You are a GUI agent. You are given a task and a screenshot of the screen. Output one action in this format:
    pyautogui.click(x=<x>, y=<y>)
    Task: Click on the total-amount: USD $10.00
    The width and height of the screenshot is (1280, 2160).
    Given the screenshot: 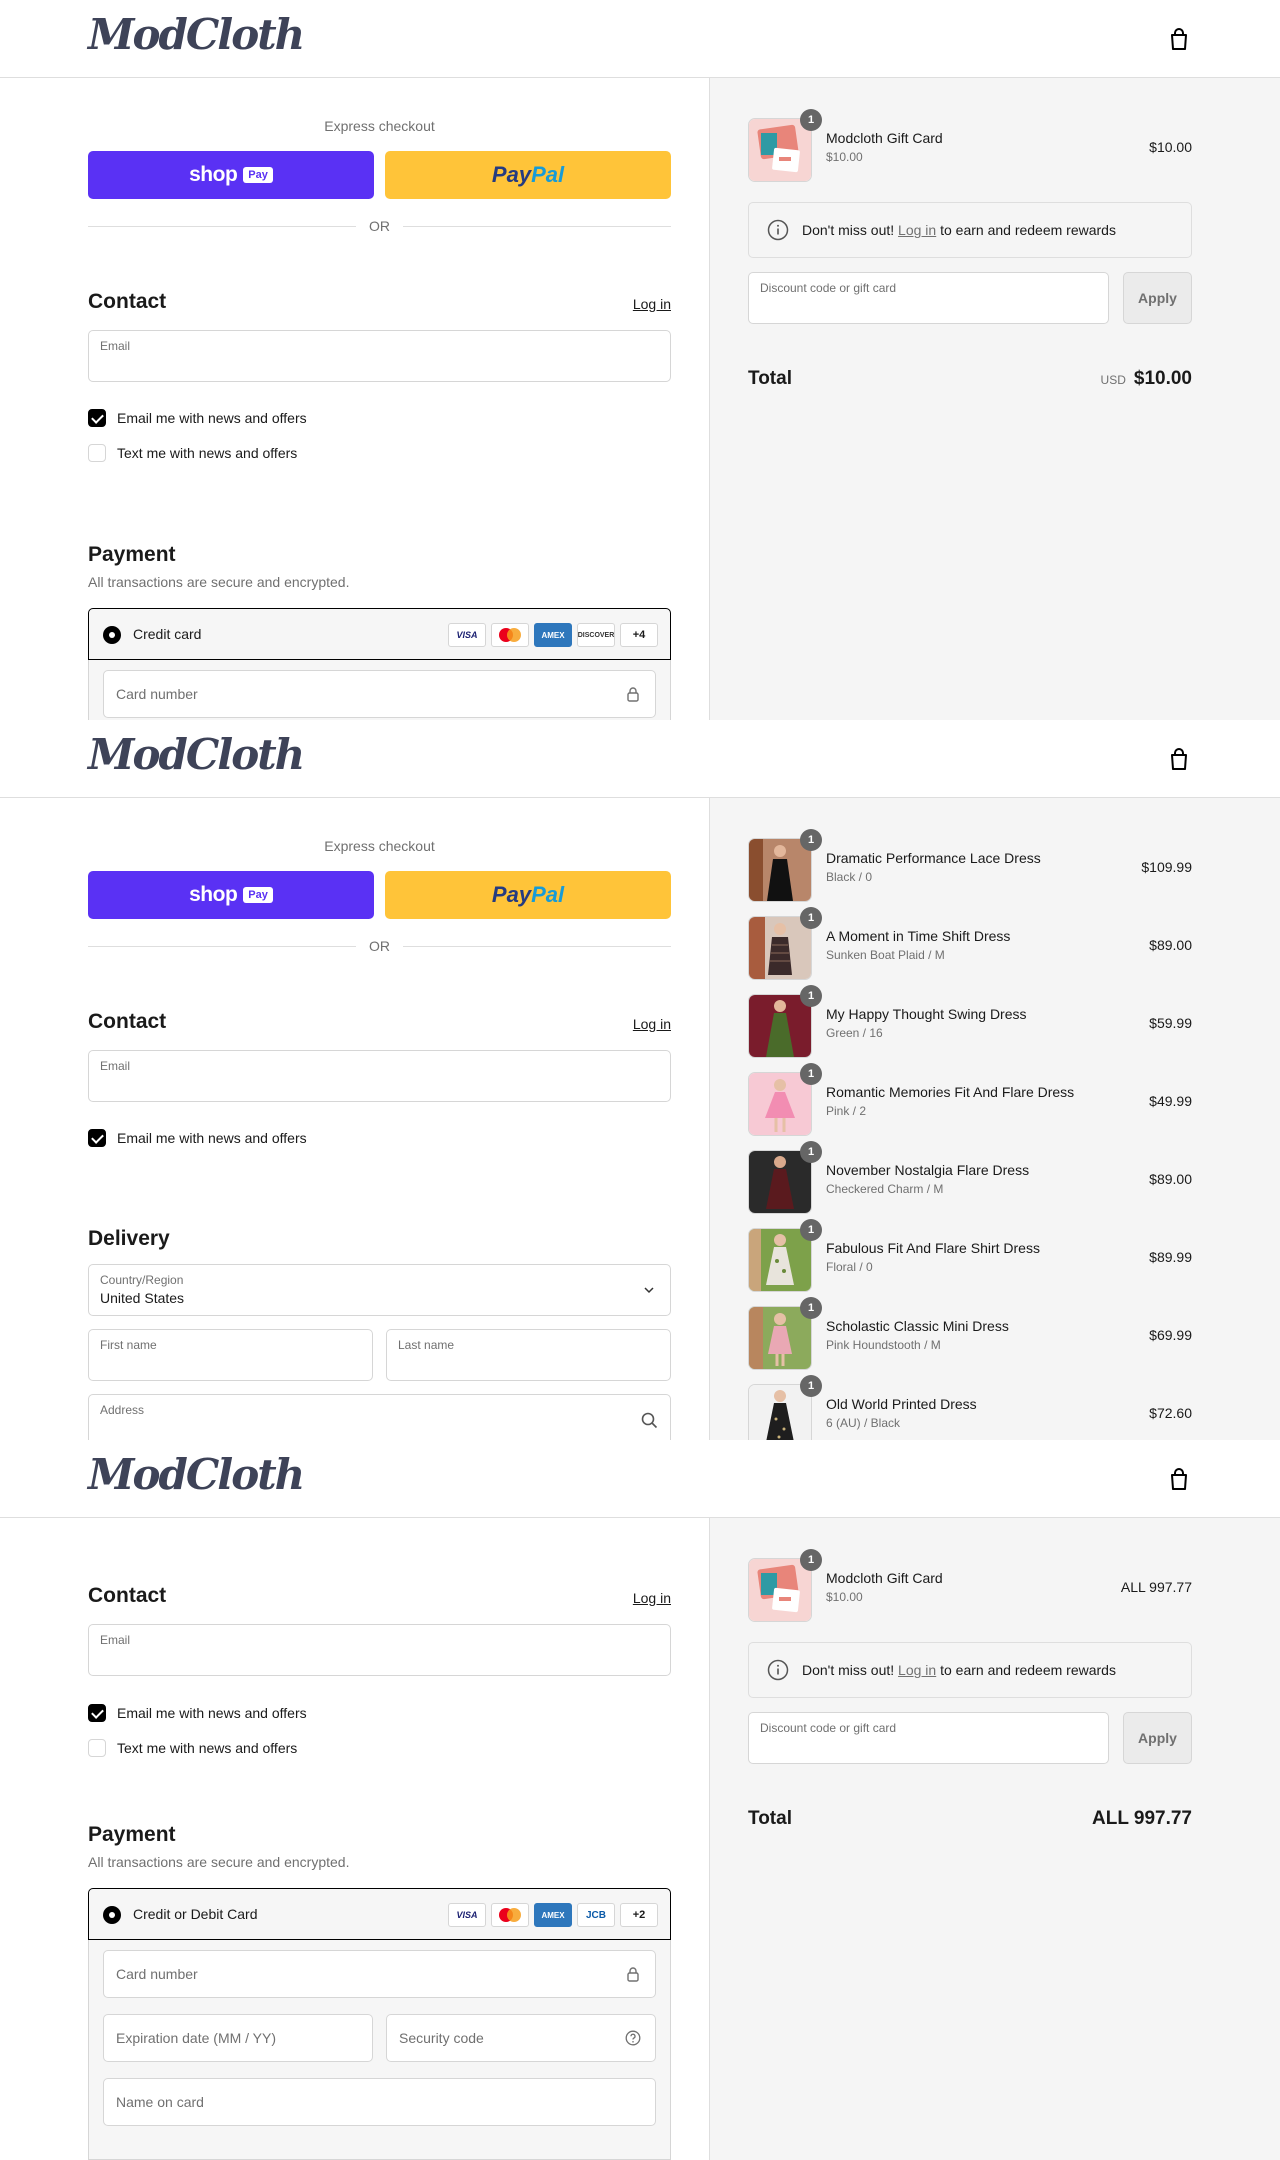 What is the action you would take?
    pyautogui.click(x=1092, y=379)
    